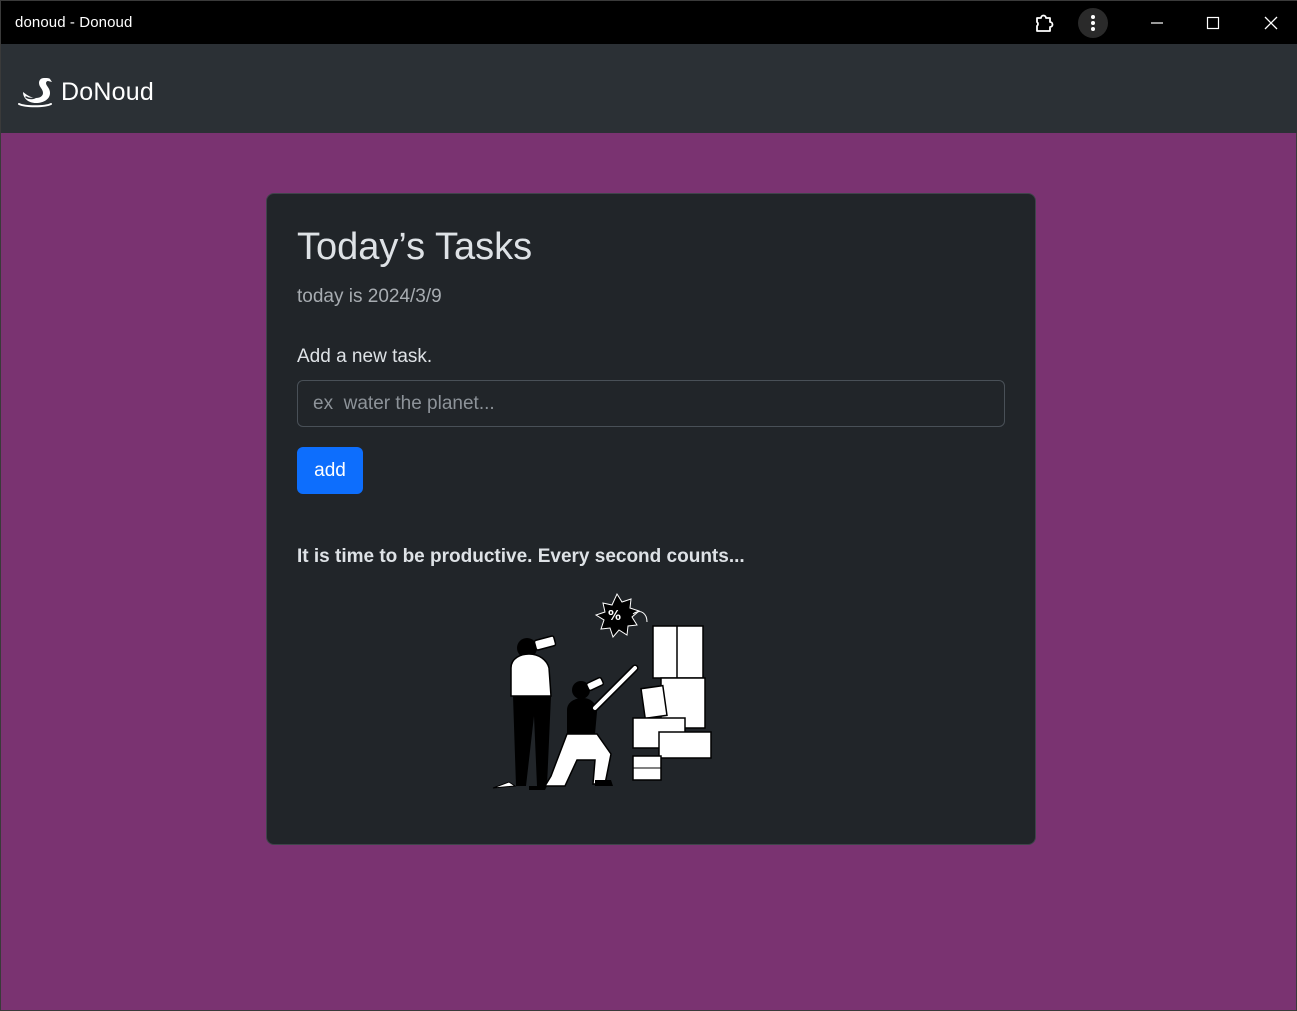 The height and width of the screenshot is (1011, 1297). Describe the element at coordinates (330, 470) in the screenshot. I see `add-task-button: add` at that location.